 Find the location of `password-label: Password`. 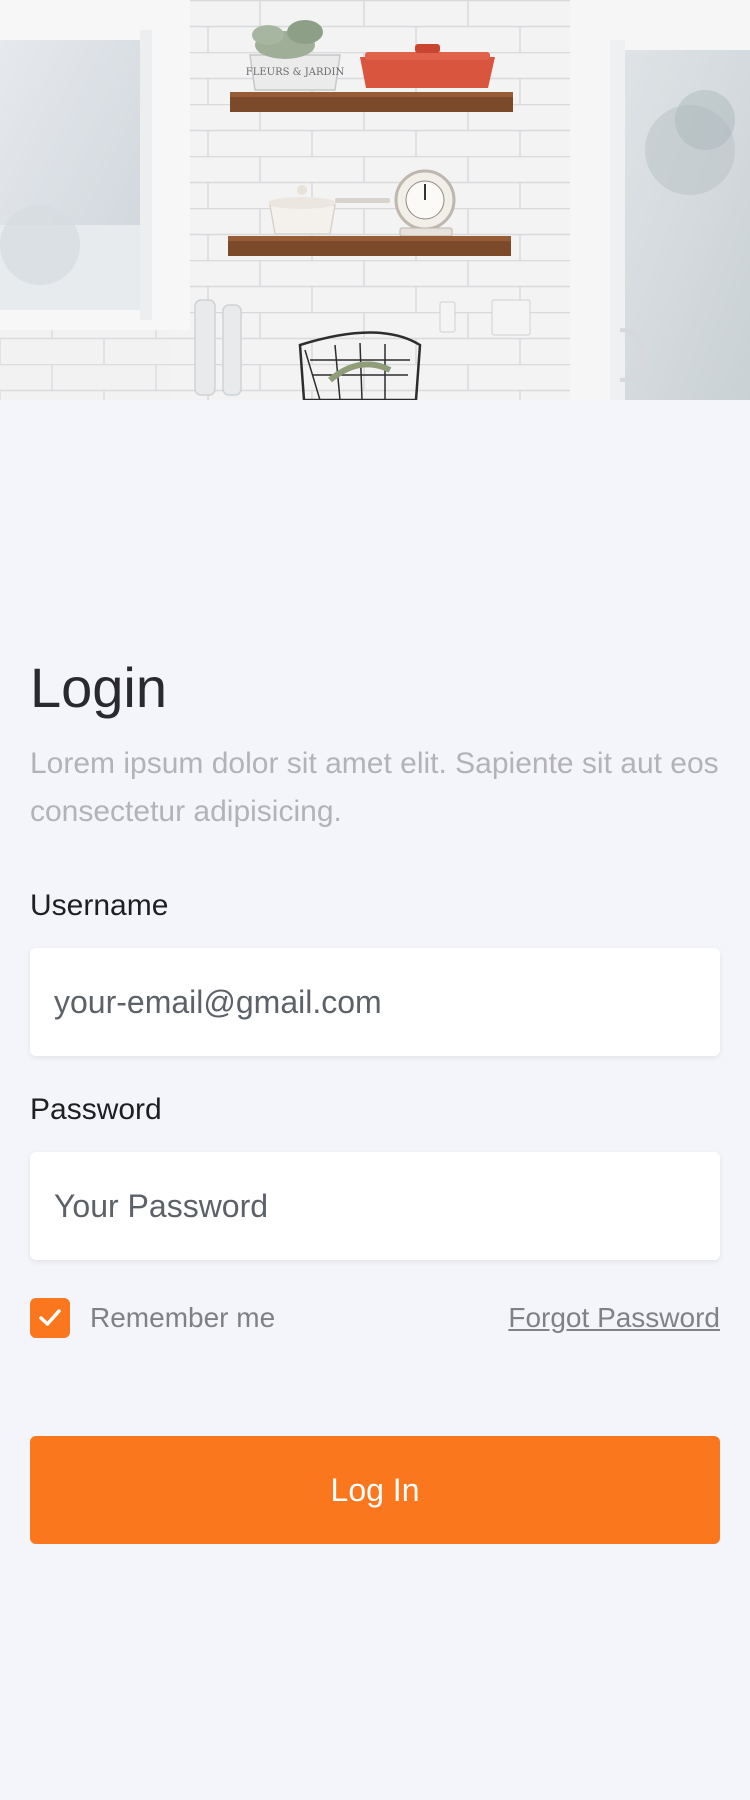

password-label: Password is located at coordinates (96, 1109).